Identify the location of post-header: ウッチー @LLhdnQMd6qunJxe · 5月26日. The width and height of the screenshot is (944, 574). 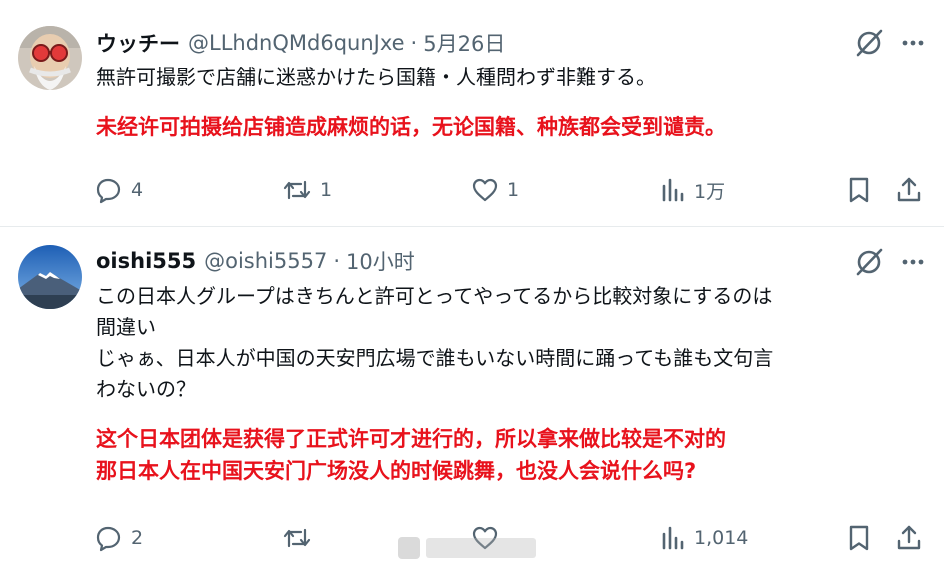
(300, 43).